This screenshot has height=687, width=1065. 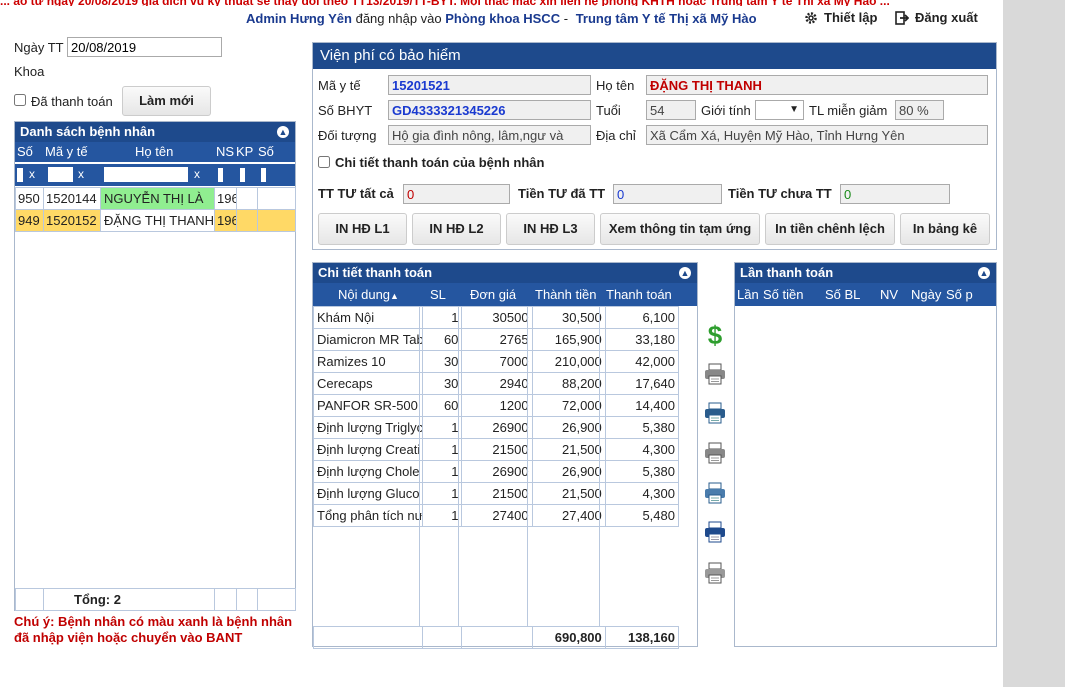 I want to click on table-row: Tổng phân tích nư 1 27400 27,400 5,480, so click(x=496, y=515).